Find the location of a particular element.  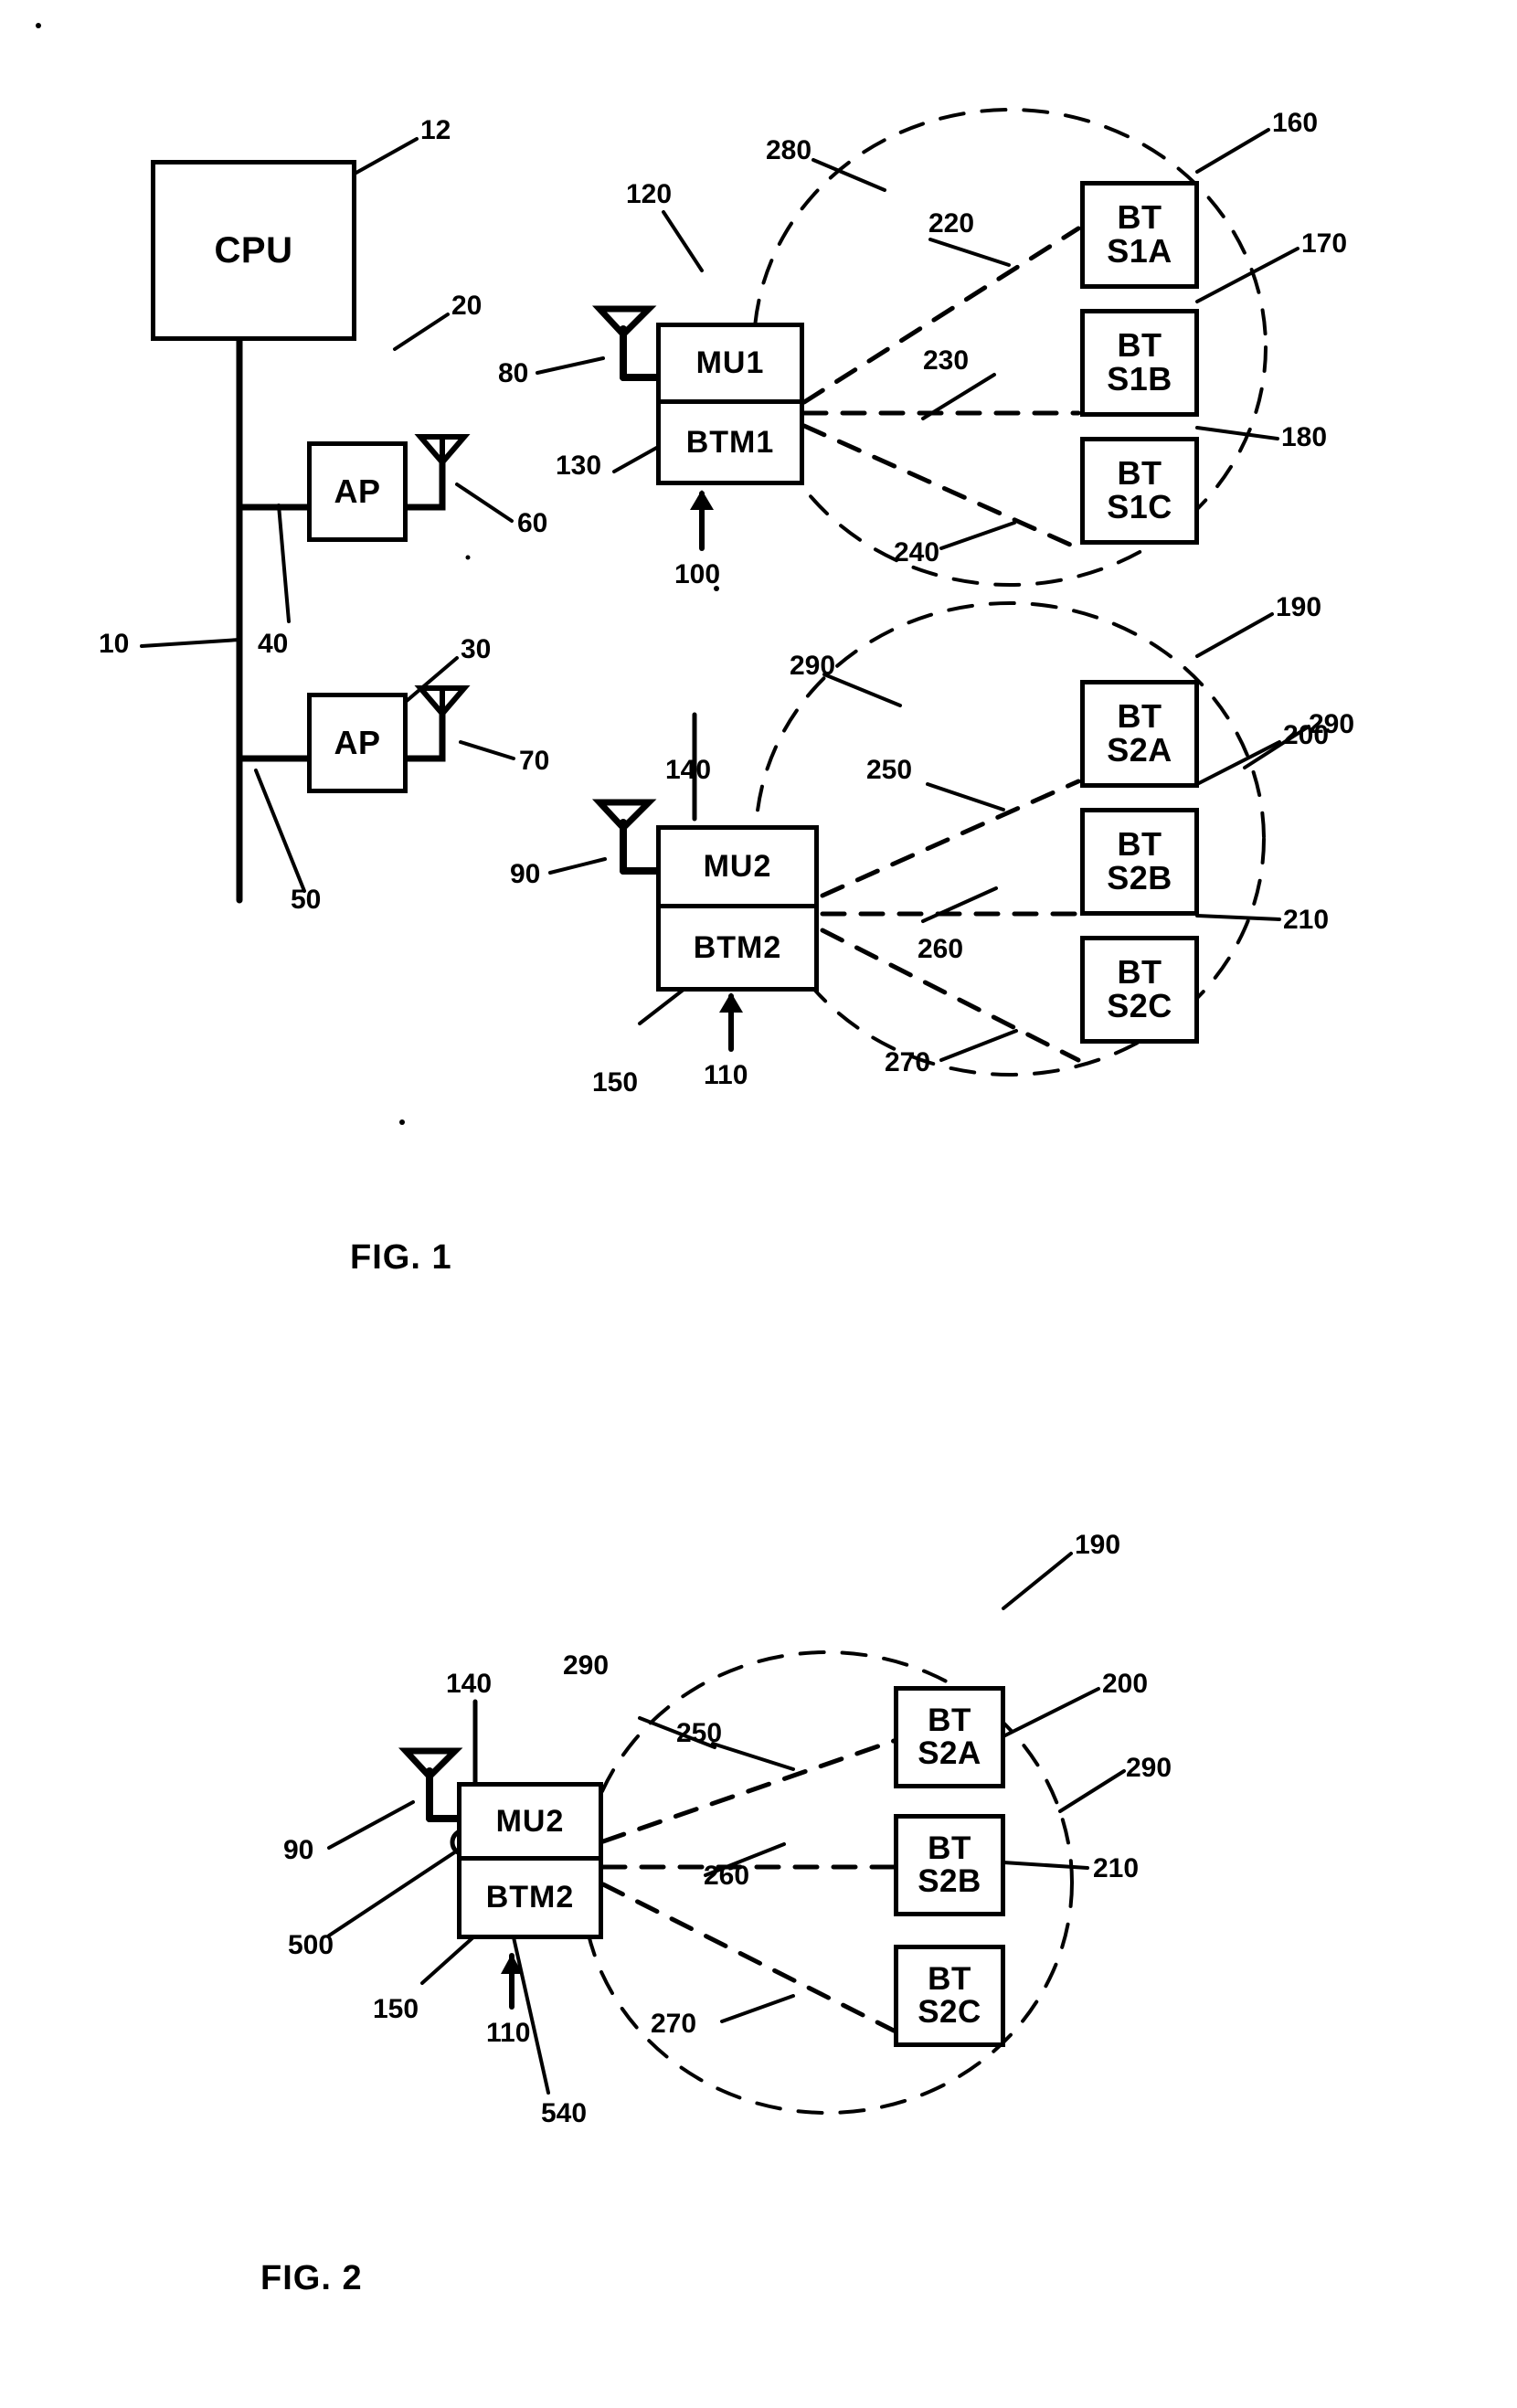

bt-s1c-line1: BT is located at coordinates (1139, 473).